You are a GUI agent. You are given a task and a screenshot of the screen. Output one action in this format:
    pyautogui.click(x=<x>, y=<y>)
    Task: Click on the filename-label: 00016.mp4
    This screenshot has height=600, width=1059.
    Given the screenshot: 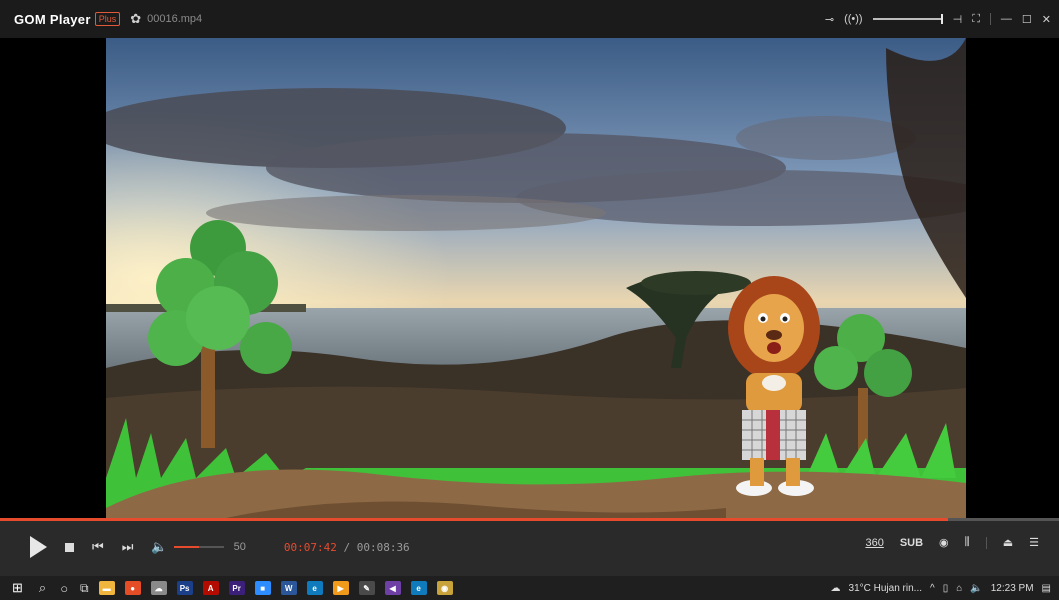 What is the action you would take?
    pyautogui.click(x=175, y=19)
    